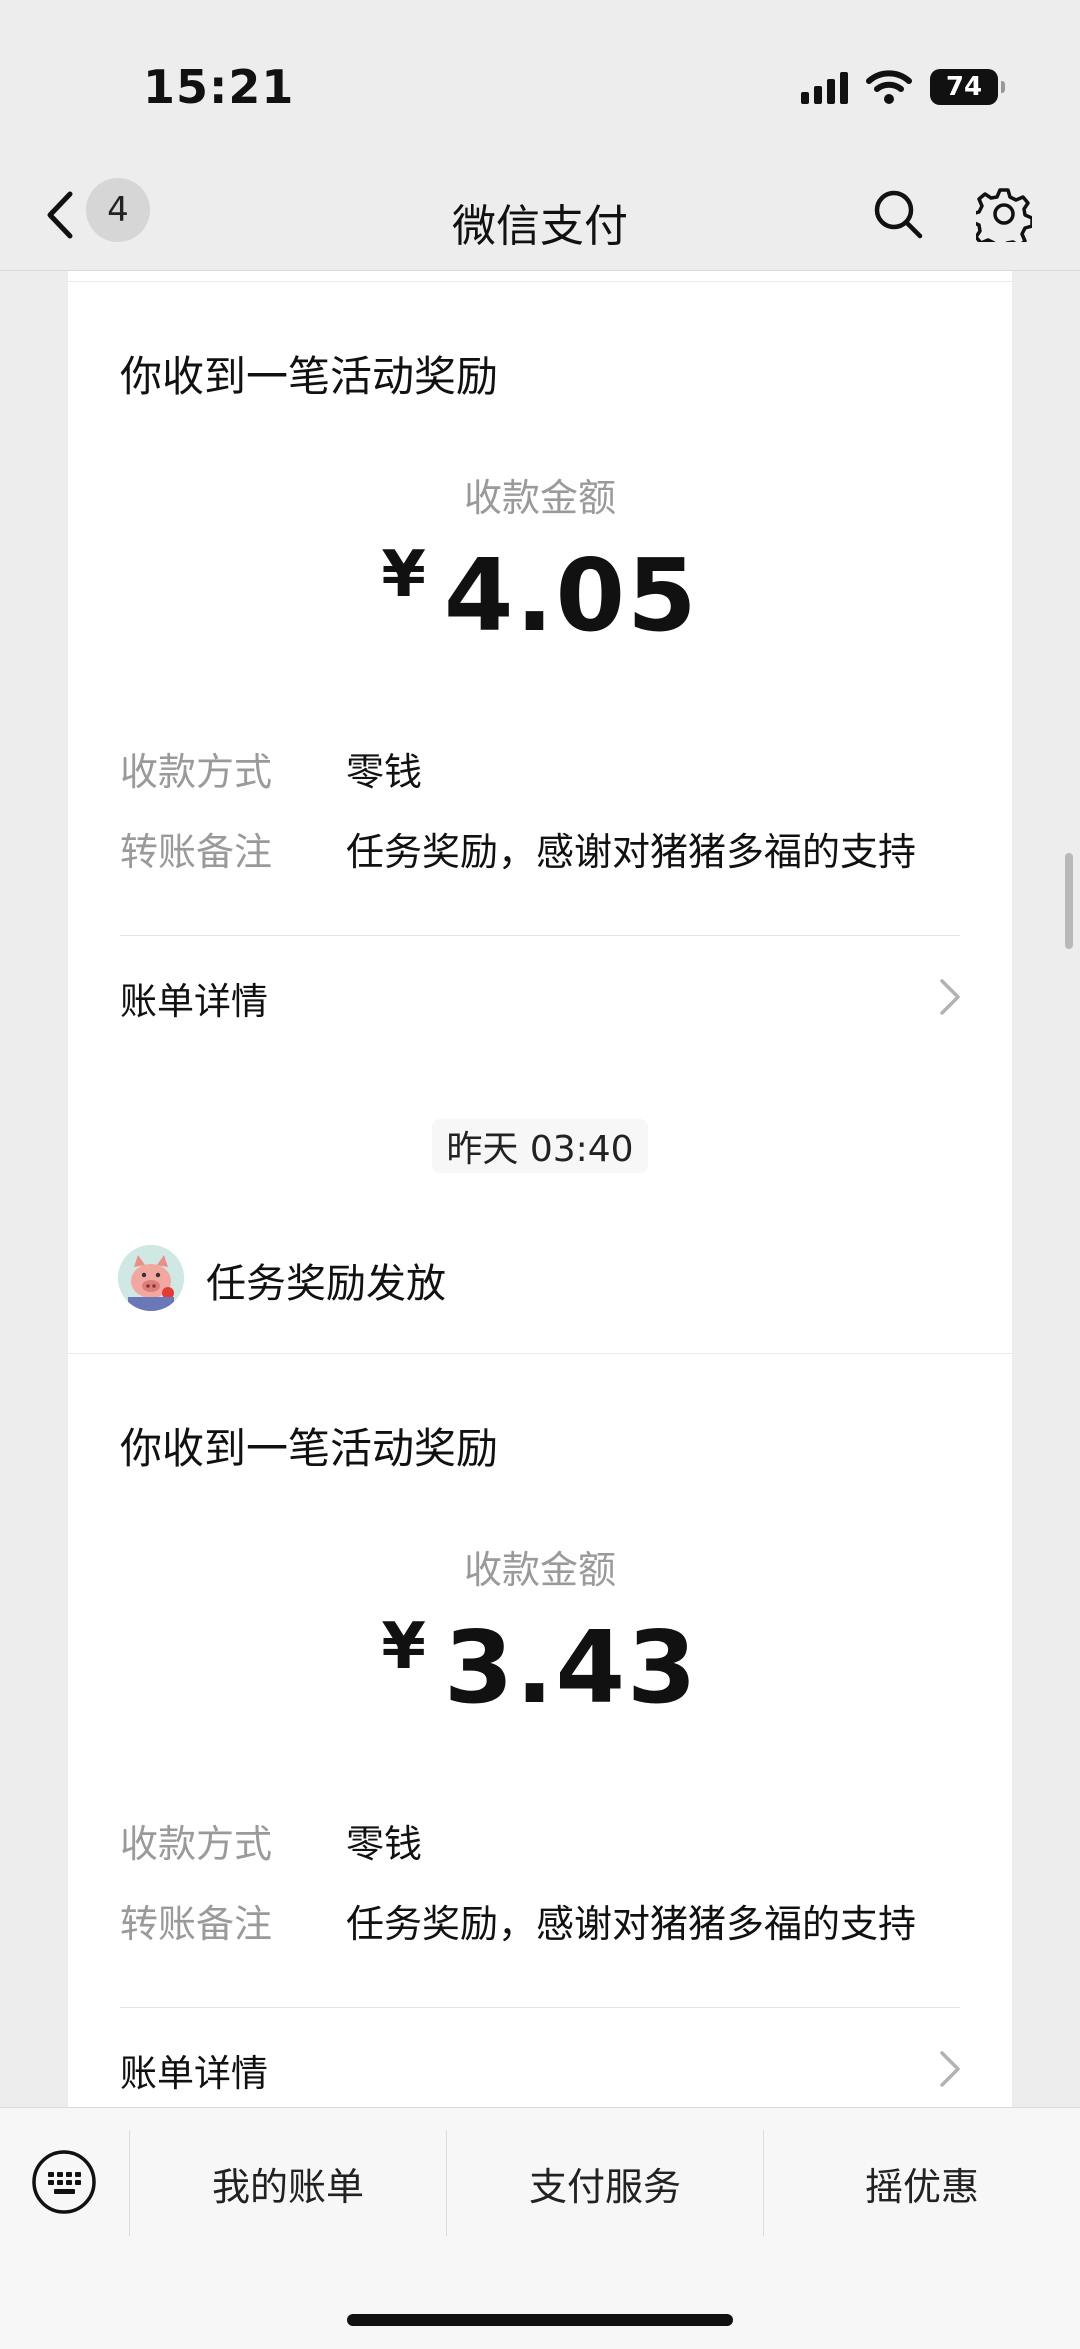  I want to click on keyboard-icon, so click(64, 2182).